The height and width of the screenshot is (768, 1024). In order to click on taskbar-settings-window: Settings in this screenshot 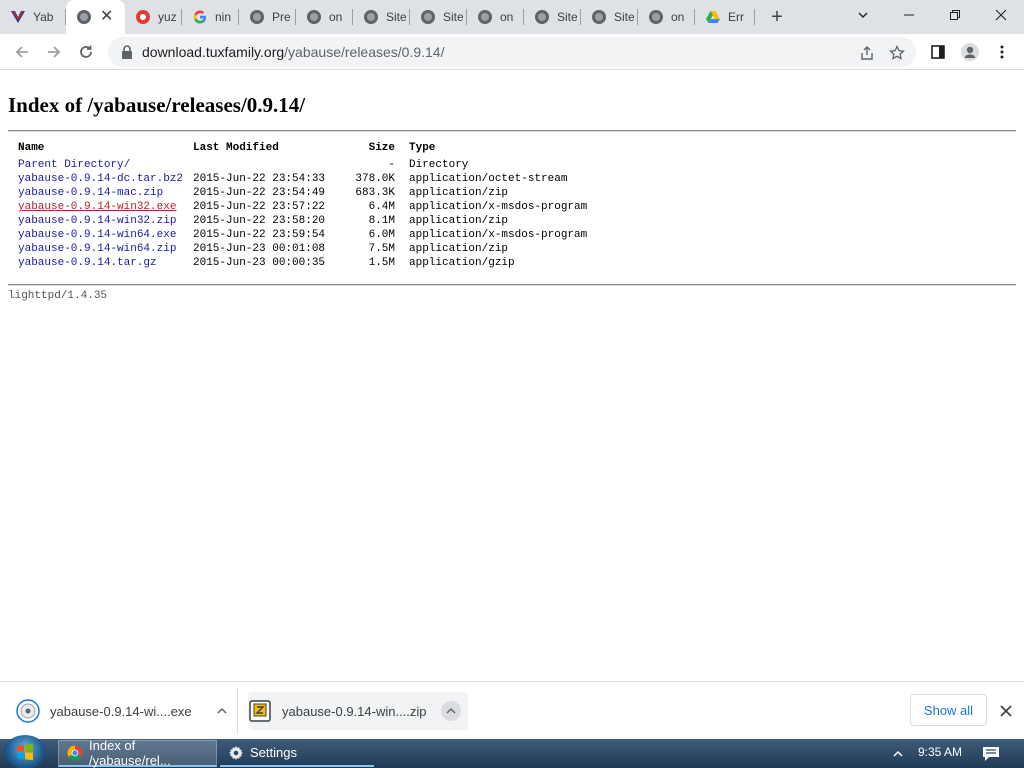, I will do `click(297, 753)`.